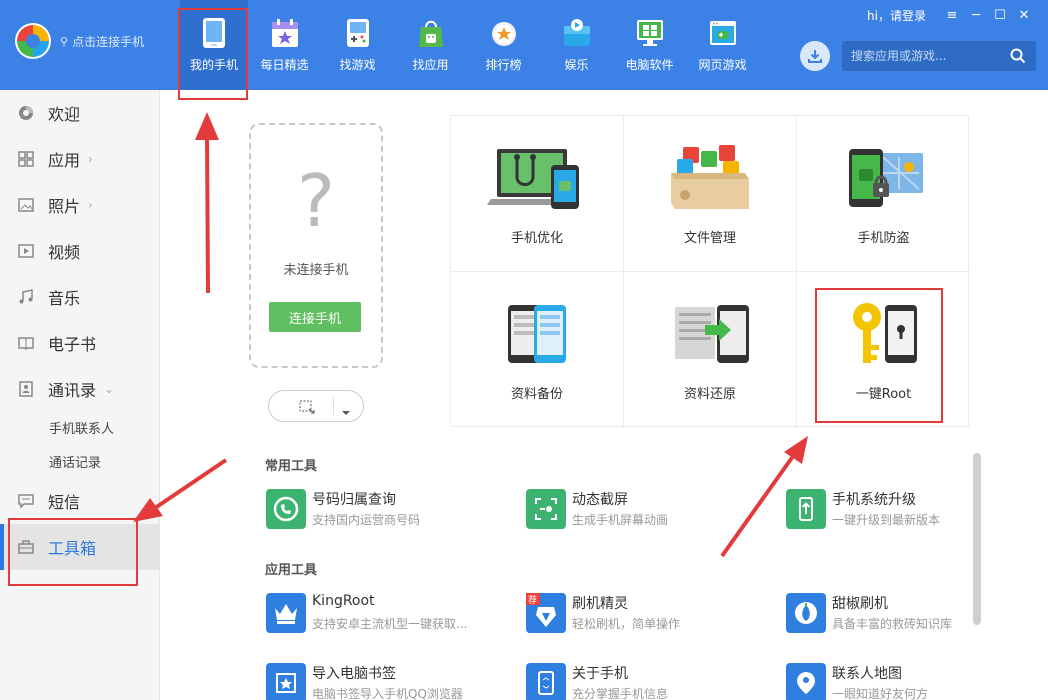 This screenshot has width=1048, height=700. I want to click on tool-desc: 一键升级到最新版本, so click(886, 520).